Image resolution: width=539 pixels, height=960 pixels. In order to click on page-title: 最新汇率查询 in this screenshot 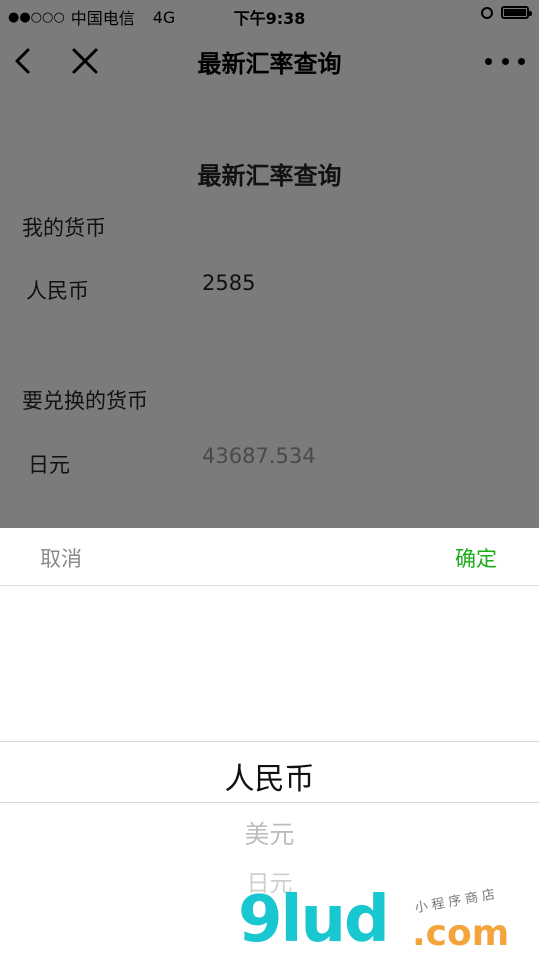, I will do `click(269, 176)`.